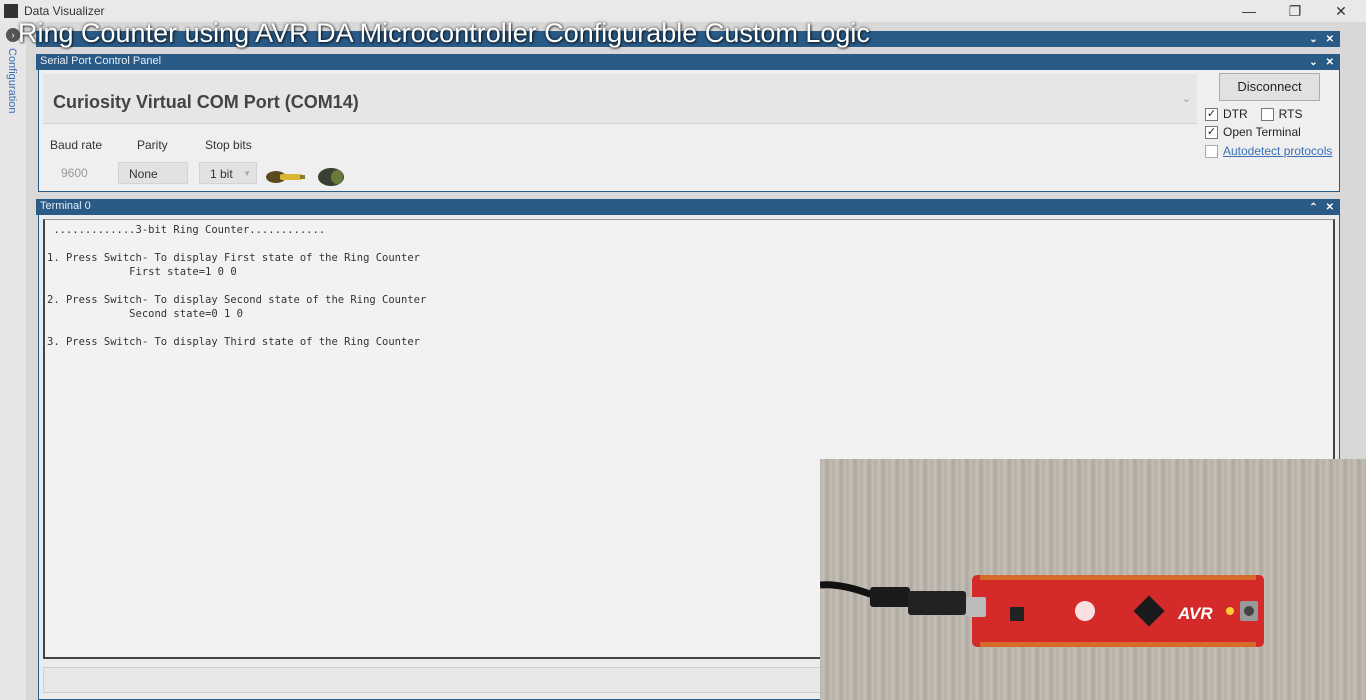  Describe the element at coordinates (64, 11) in the screenshot. I see `window-title: Data Visualizer` at that location.